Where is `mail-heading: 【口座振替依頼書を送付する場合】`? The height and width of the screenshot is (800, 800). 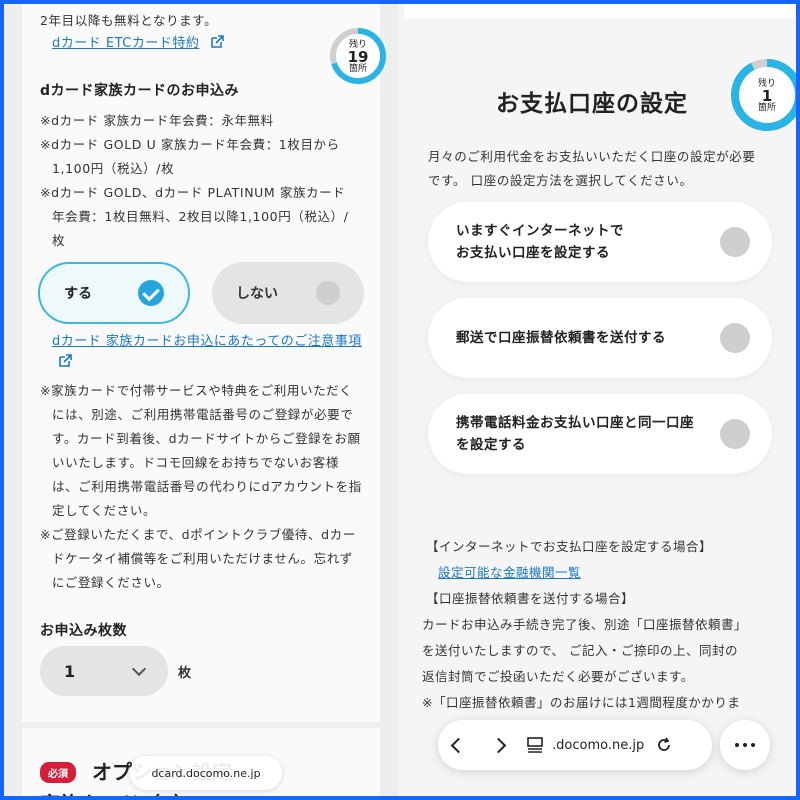 mail-heading: 【口座振替依頼書を送付する場合】 is located at coordinates (530, 598).